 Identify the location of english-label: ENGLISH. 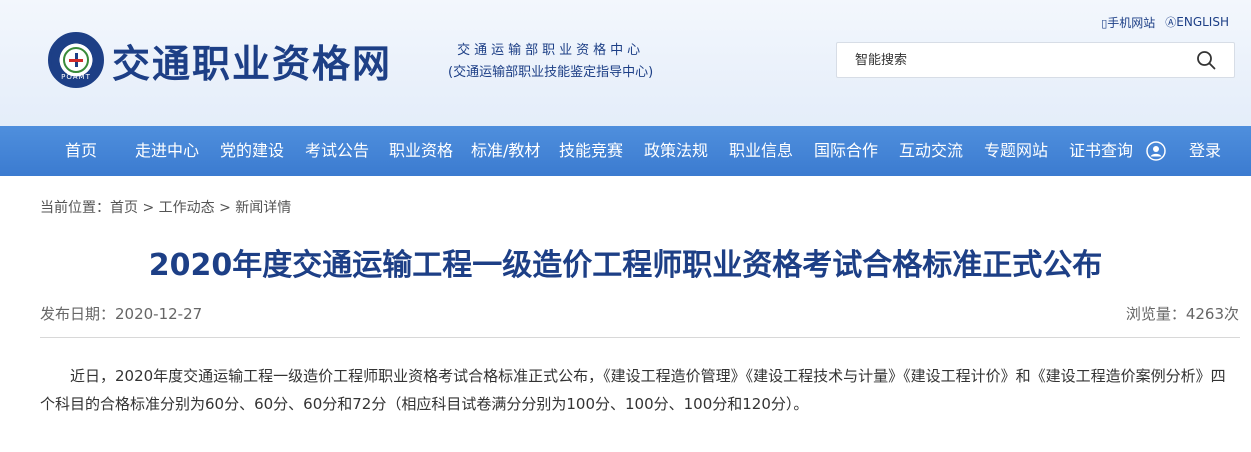
(1202, 22).